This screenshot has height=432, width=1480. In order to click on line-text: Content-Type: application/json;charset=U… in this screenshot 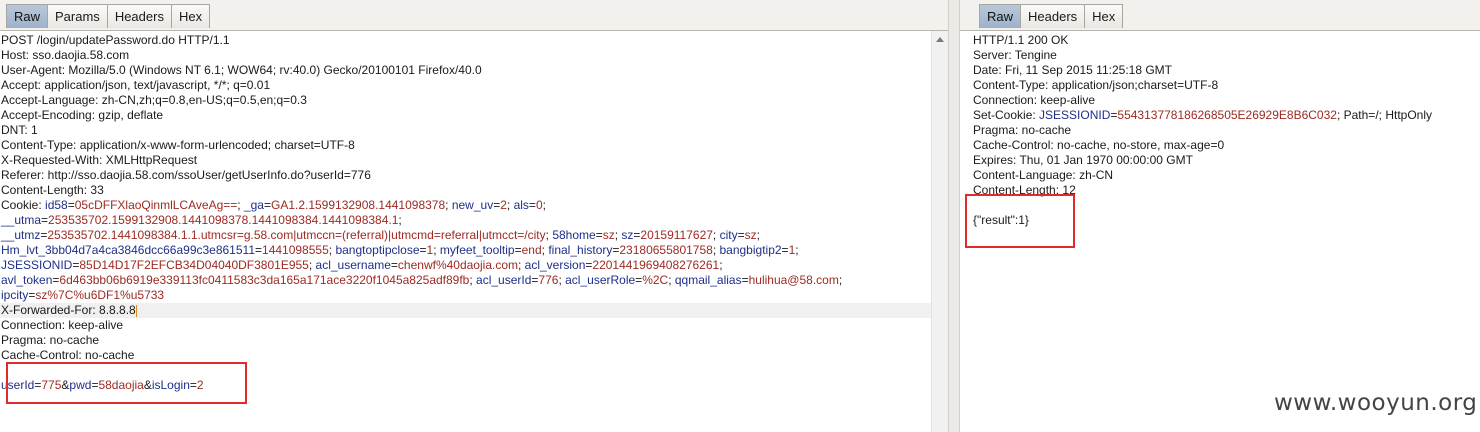, I will do `click(1096, 85)`.